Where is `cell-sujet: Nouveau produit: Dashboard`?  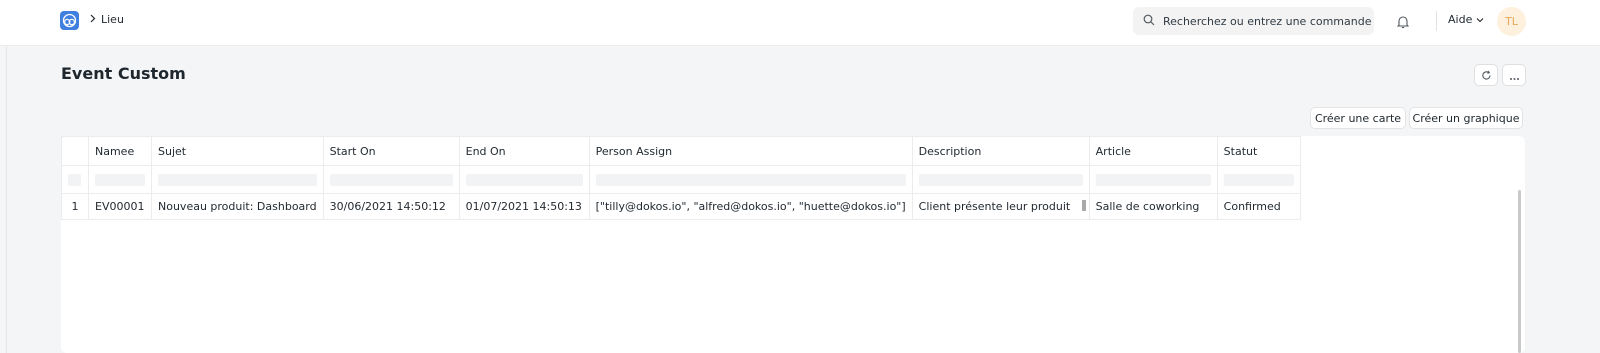 cell-sujet: Nouveau produit: Dashboard is located at coordinates (237, 206).